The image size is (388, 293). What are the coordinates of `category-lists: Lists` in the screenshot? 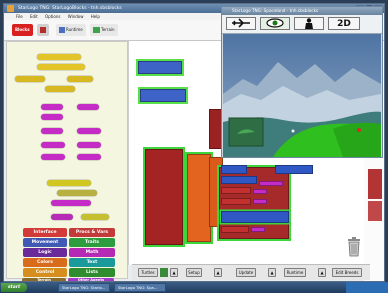 It's located at (92, 272).